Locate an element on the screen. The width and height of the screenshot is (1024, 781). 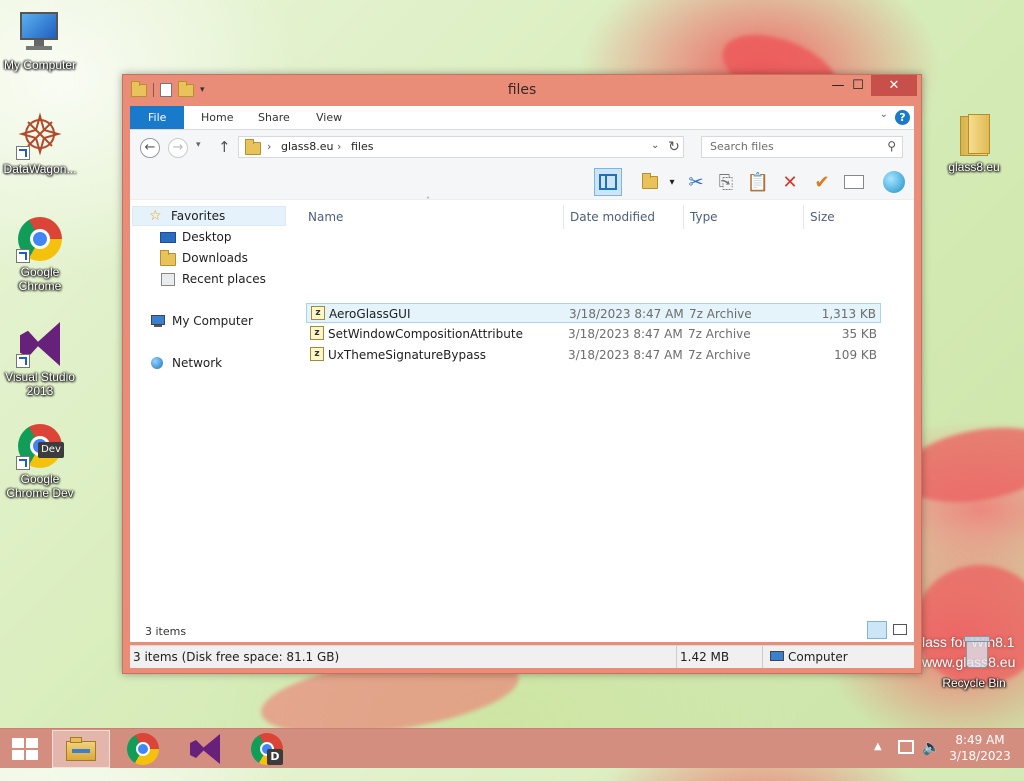
status-divider is located at coordinates (676, 657).